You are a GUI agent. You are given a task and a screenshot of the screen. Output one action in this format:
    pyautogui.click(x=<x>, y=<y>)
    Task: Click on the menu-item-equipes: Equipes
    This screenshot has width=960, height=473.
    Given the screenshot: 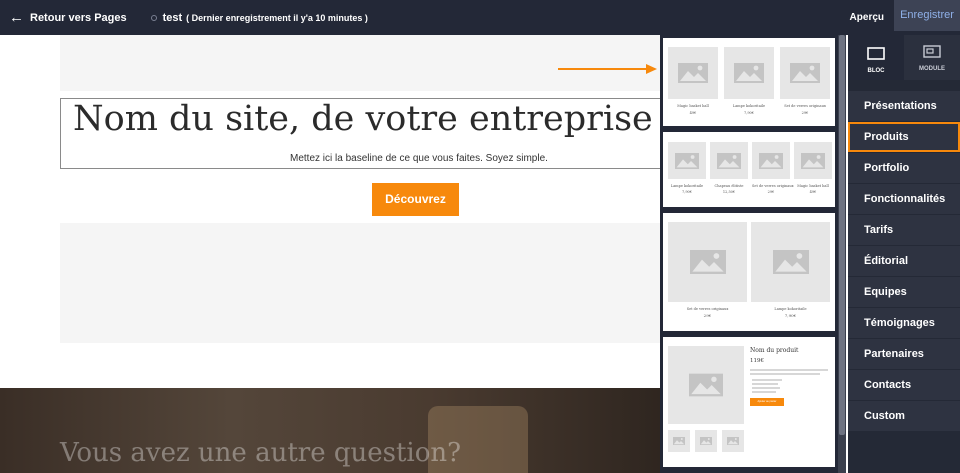 What is the action you would take?
    pyautogui.click(x=904, y=292)
    